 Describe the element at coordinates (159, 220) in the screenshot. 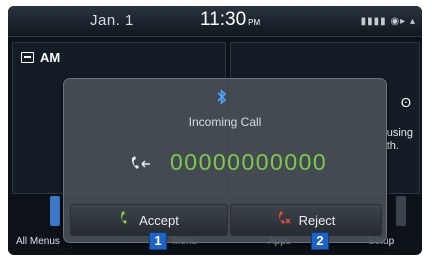

I see `accept-label: Accept` at that location.